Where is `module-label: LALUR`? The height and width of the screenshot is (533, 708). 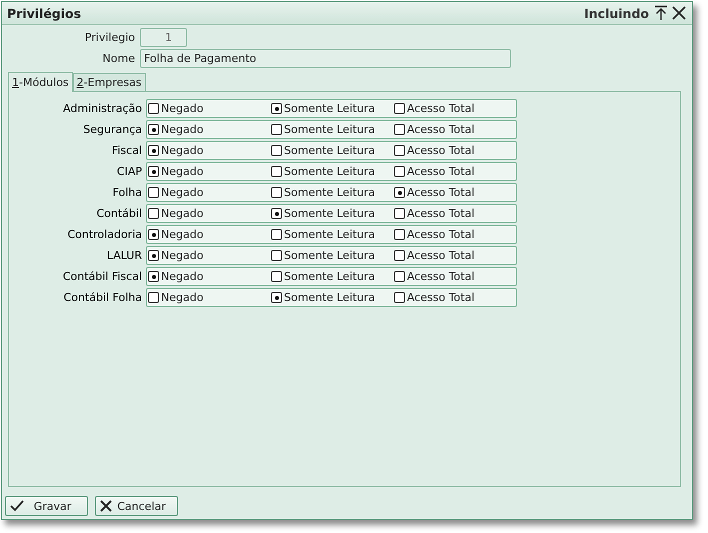
module-label: LALUR is located at coordinates (124, 255).